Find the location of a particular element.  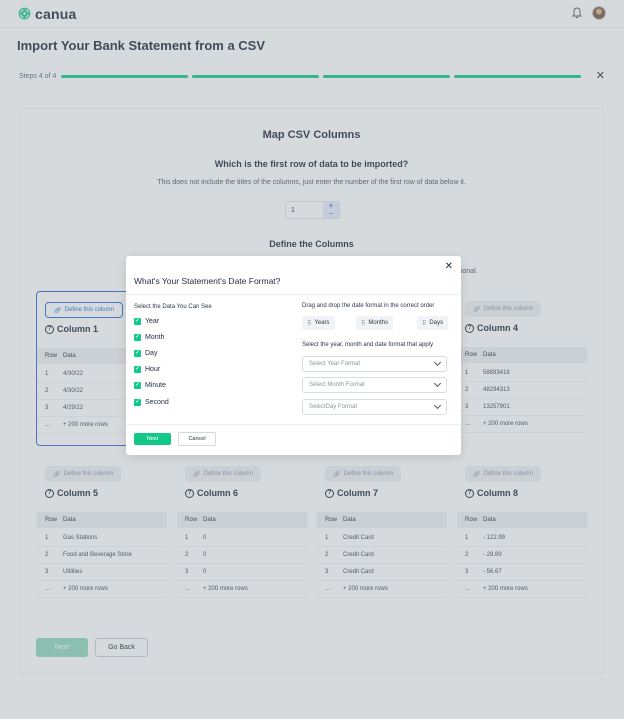

month-format-select: Select Month Format is located at coordinates (374, 385).